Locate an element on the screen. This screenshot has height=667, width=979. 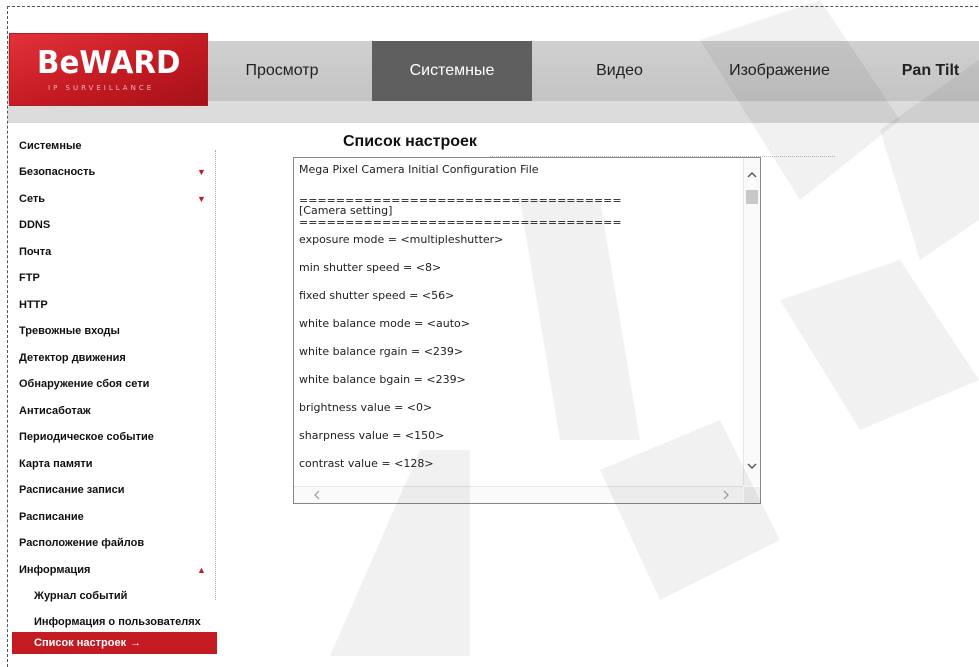
tab-image: Изображение is located at coordinates (779, 71).